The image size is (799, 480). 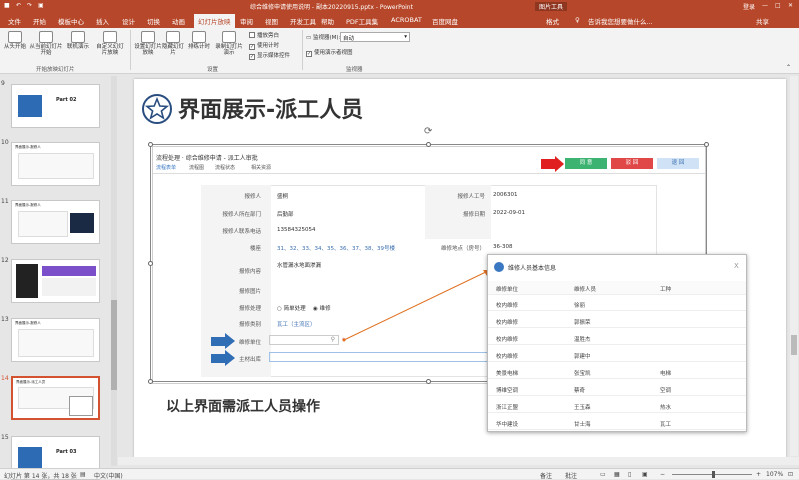 I want to click on spellcheck-icon: ▤, so click(x=83, y=474).